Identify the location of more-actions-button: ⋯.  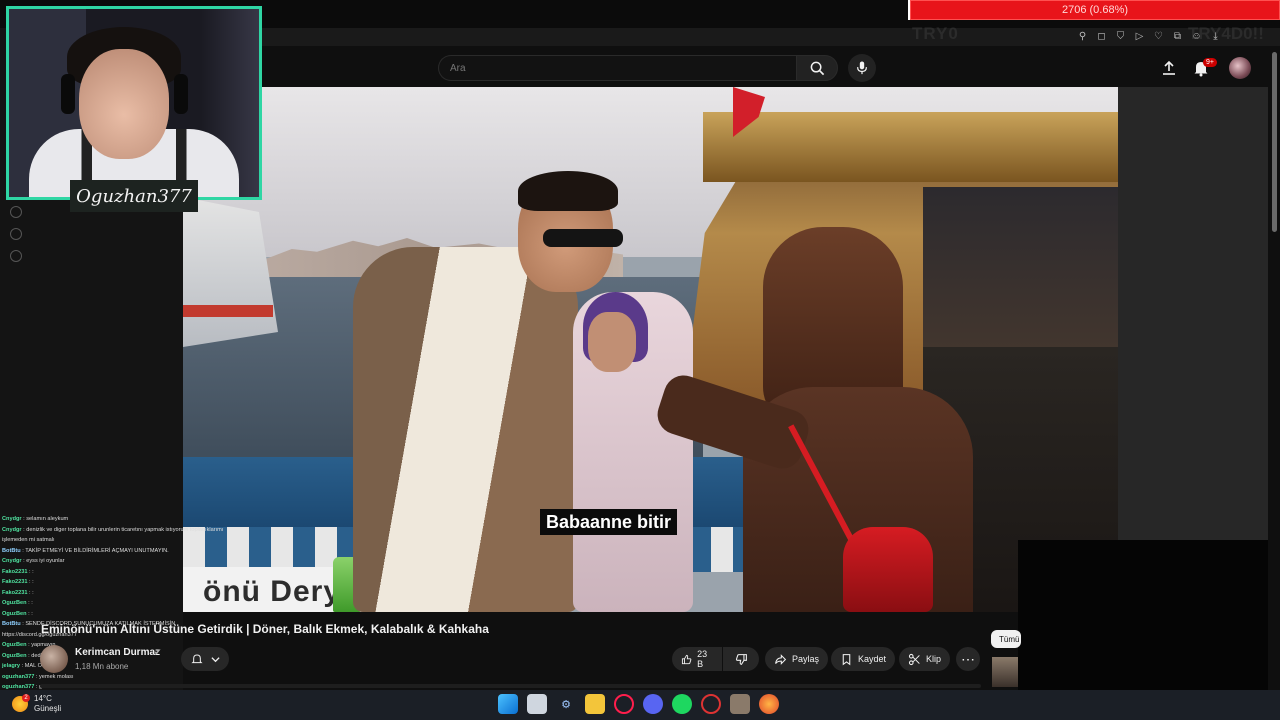
(968, 659).